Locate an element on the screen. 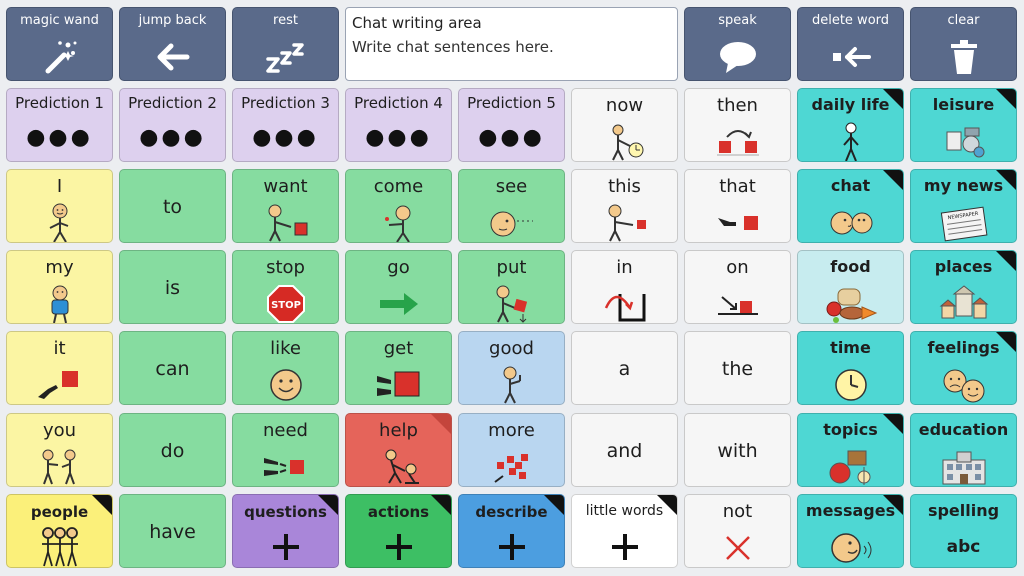 The image size is (1024, 576). word-help-button: help is located at coordinates (398, 450).